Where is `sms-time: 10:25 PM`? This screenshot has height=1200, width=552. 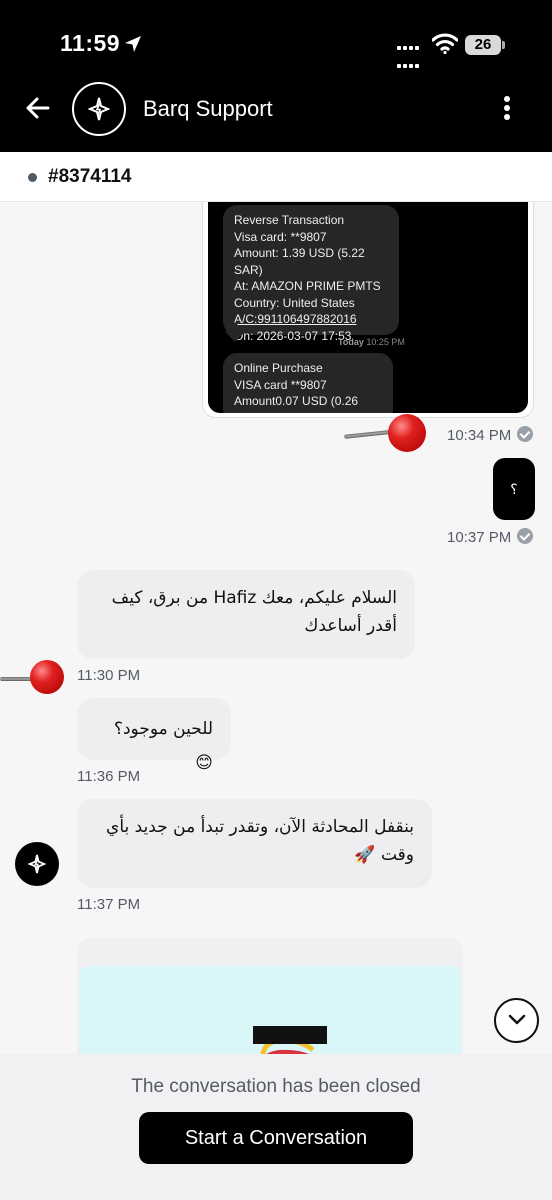
sms-time: 10:25 PM is located at coordinates (385, 342).